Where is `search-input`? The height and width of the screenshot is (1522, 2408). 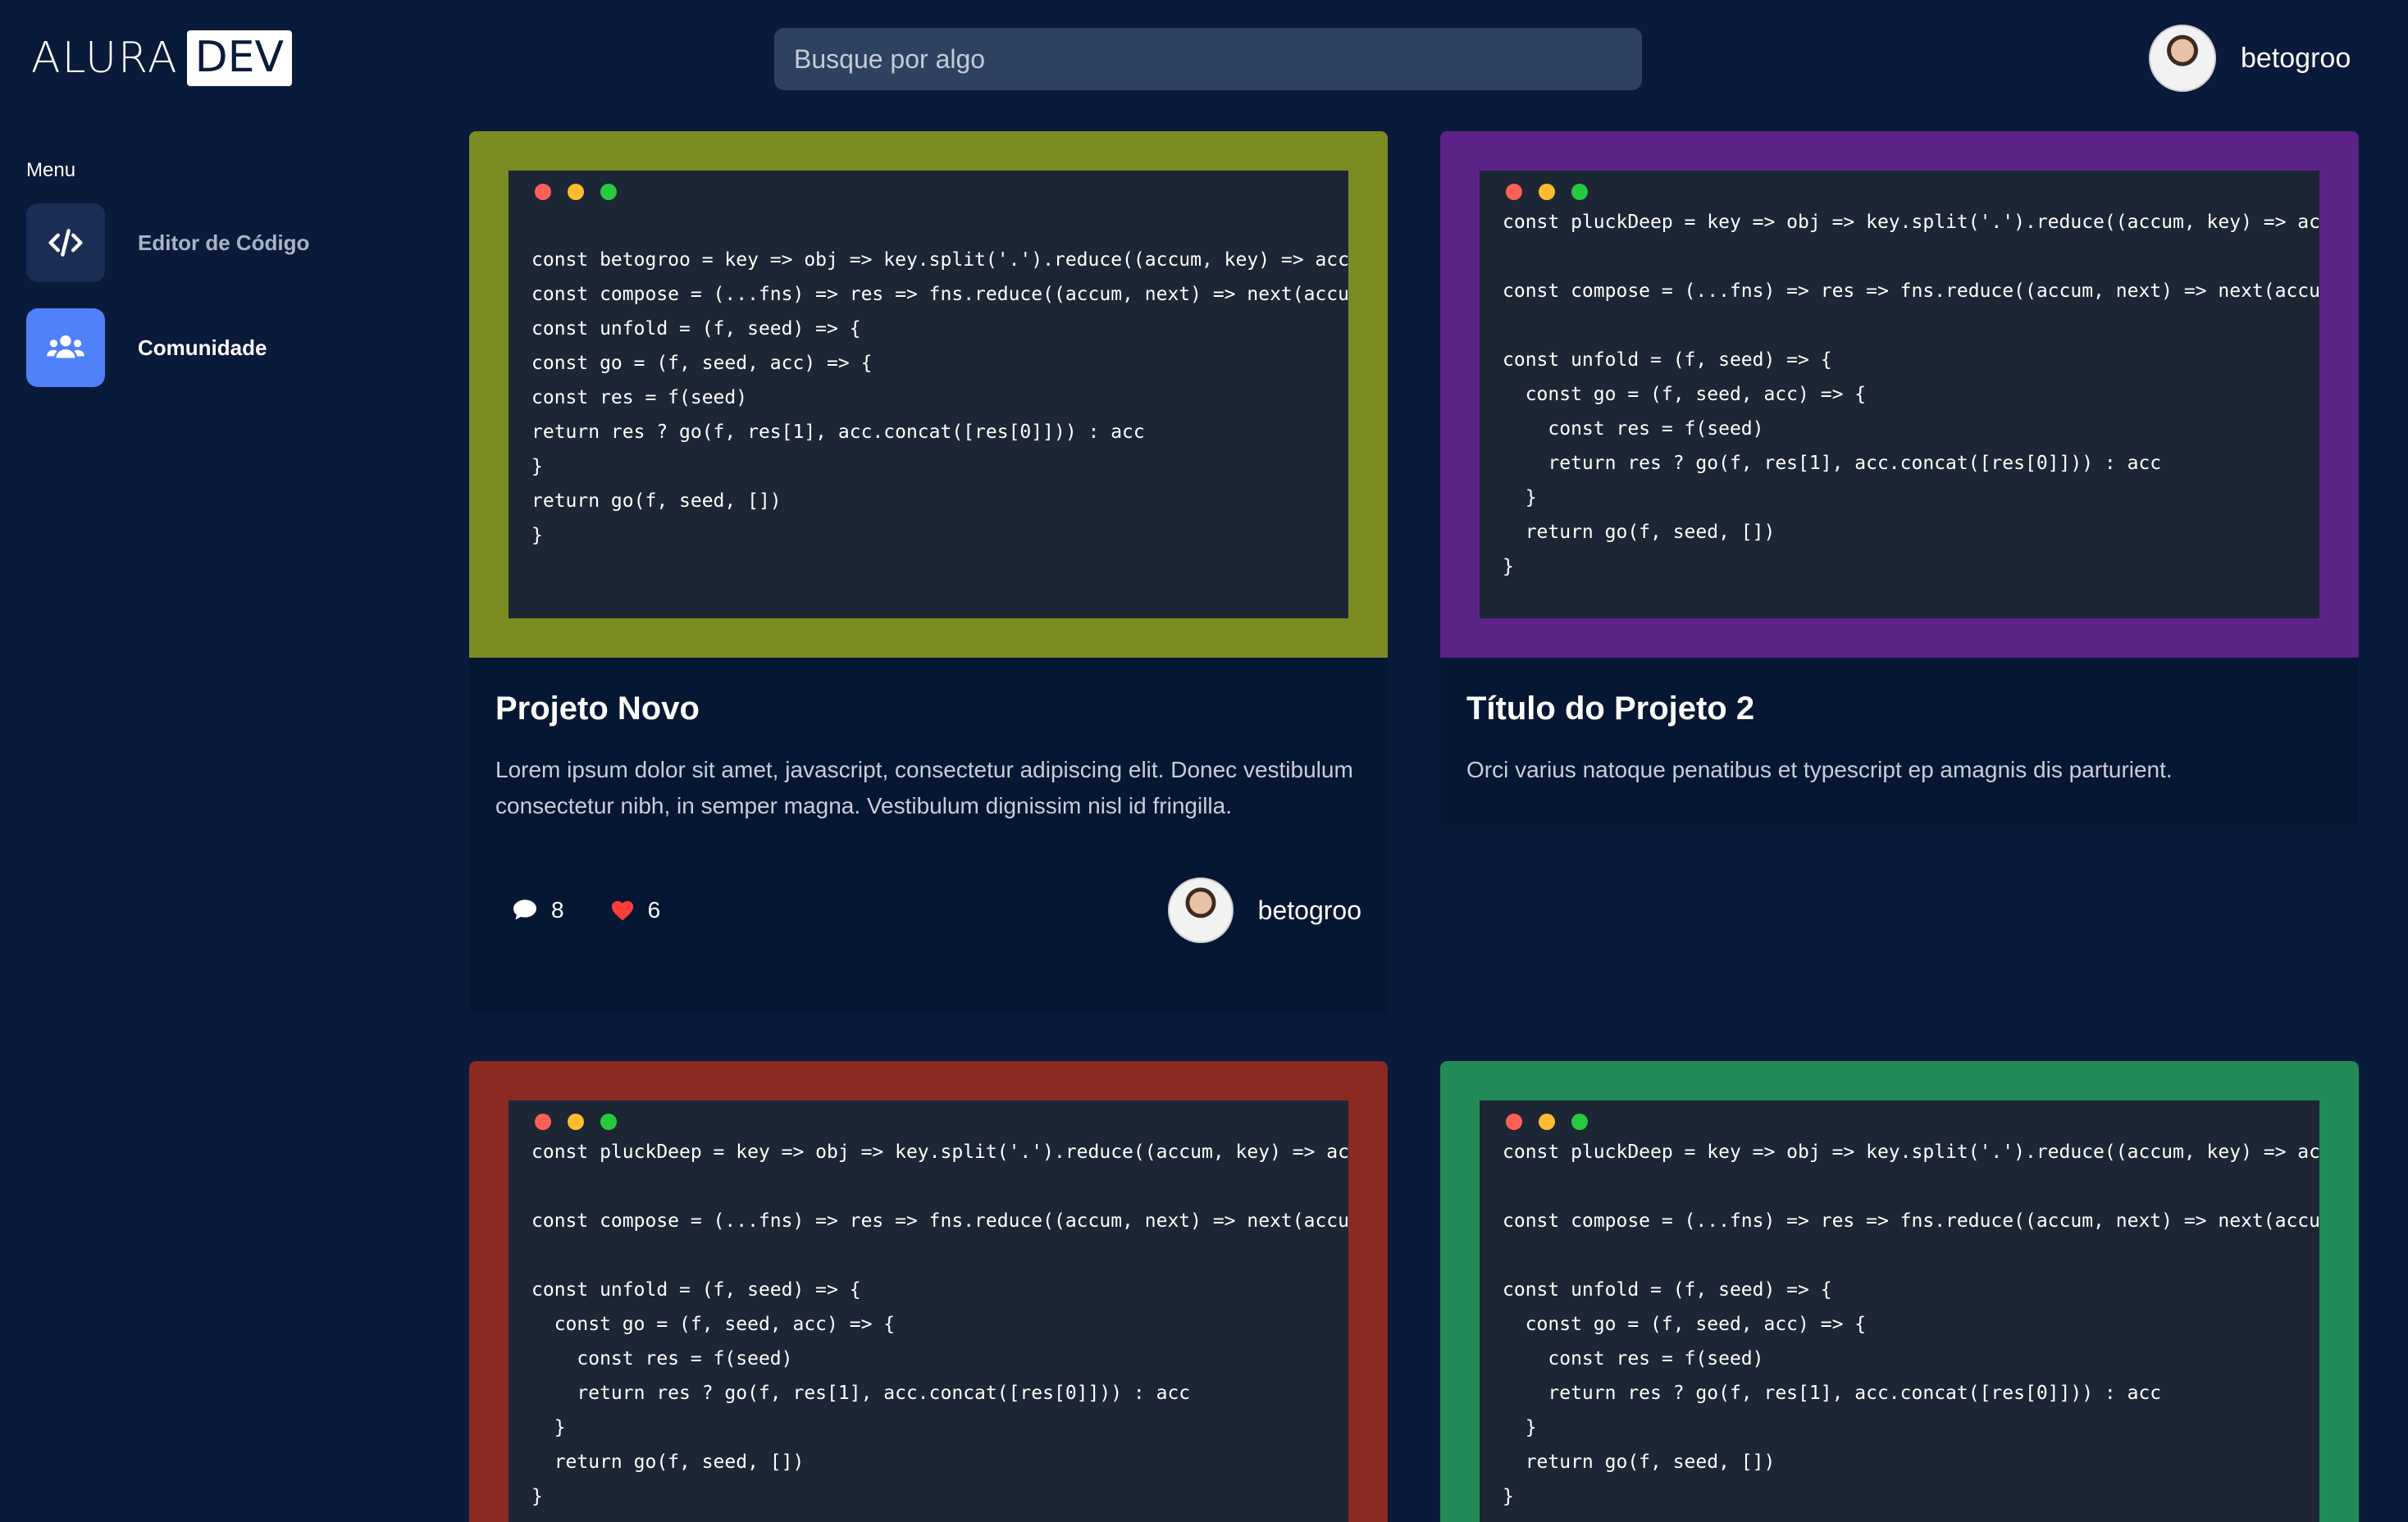 search-input is located at coordinates (1218, 59).